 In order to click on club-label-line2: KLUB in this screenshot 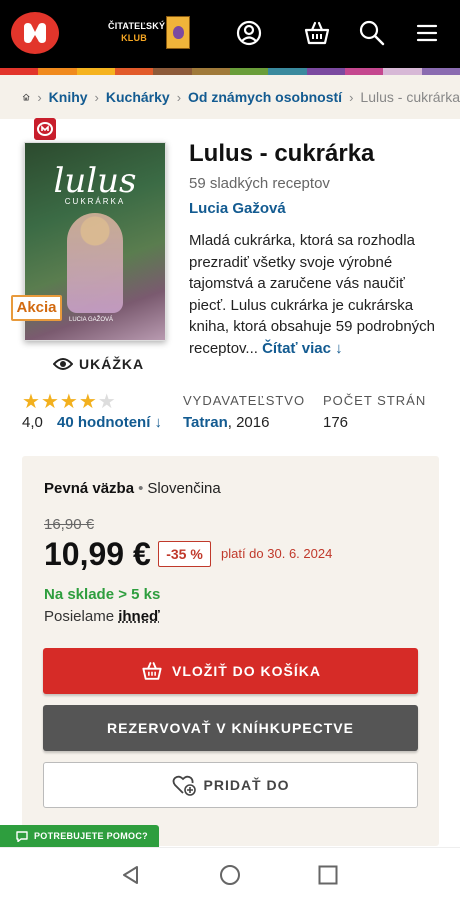, I will do `click(134, 38)`.